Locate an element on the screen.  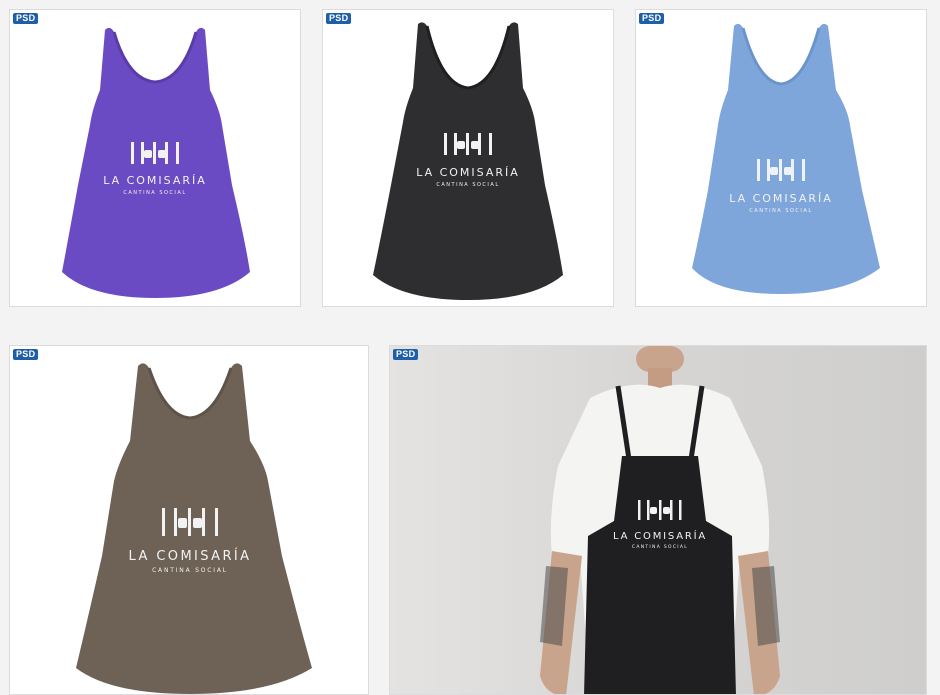
mockup-card-black-tank: PSD LA COMISARÍA CANTINA SOCIAL is located at coordinates (468, 158).